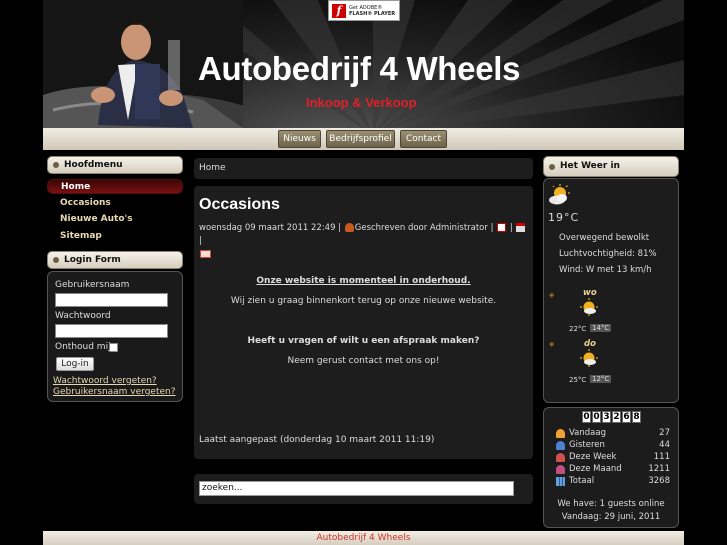  I want to click on forecast-day-2: do, so click(590, 344).